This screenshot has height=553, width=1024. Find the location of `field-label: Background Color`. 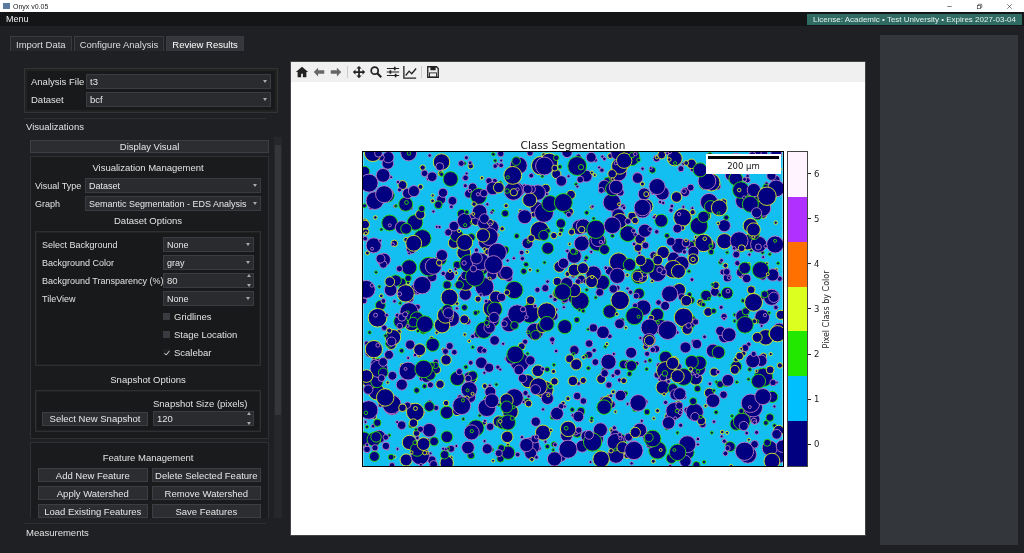

field-label: Background Color is located at coordinates (79, 262).